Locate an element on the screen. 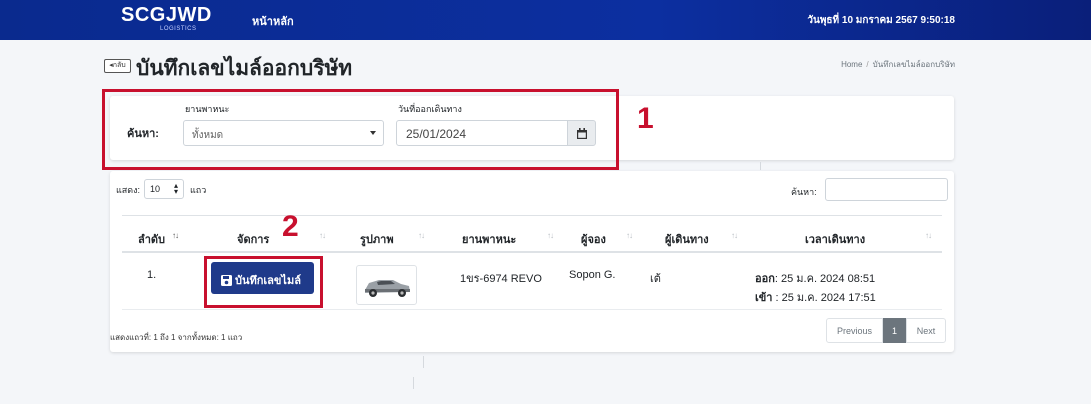 The width and height of the screenshot is (1091, 404). cell-booker: Sopon G. is located at coordinates (592, 275).